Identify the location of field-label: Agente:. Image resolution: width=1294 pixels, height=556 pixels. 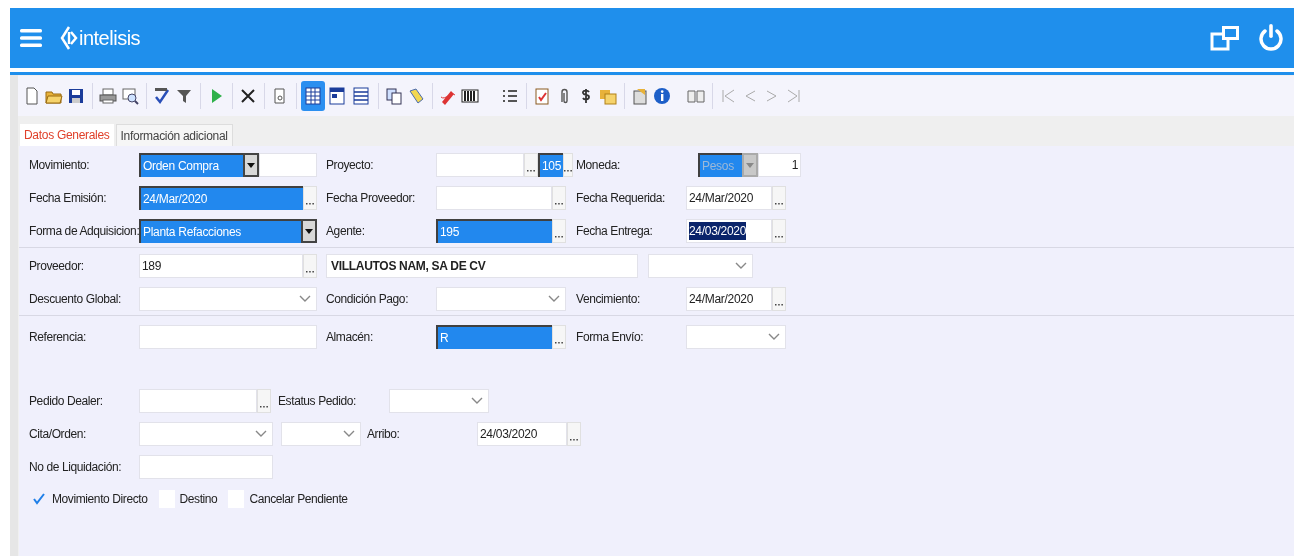
(346, 231).